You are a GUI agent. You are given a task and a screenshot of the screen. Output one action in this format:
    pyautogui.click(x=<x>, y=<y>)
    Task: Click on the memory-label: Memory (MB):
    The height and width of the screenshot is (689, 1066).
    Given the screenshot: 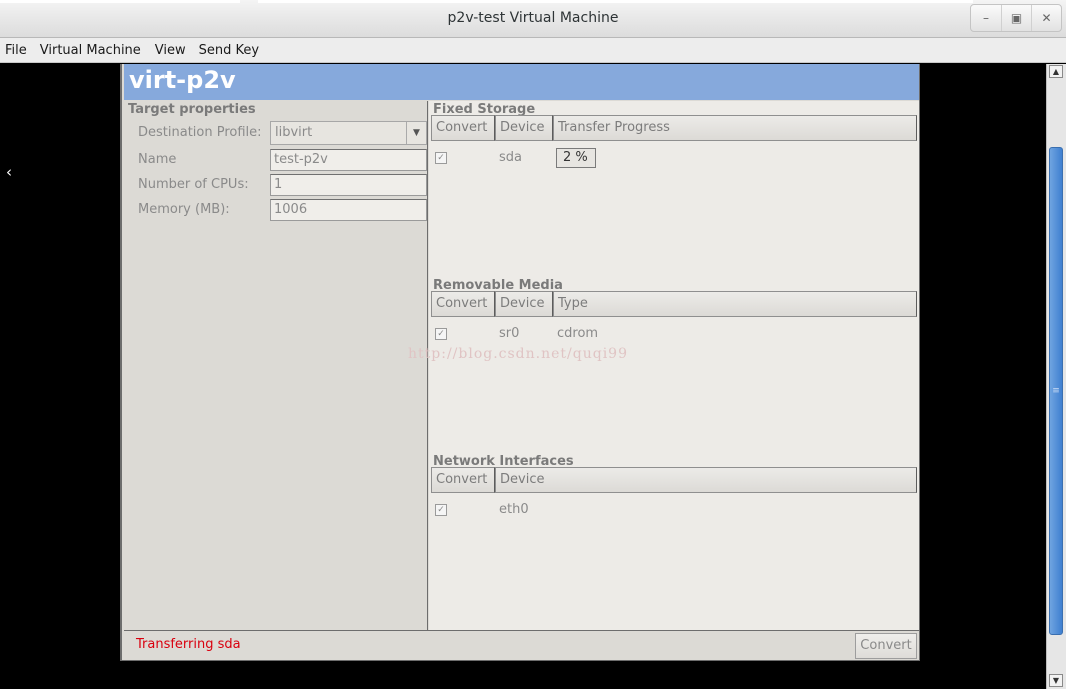 What is the action you would take?
    pyautogui.click(x=184, y=209)
    